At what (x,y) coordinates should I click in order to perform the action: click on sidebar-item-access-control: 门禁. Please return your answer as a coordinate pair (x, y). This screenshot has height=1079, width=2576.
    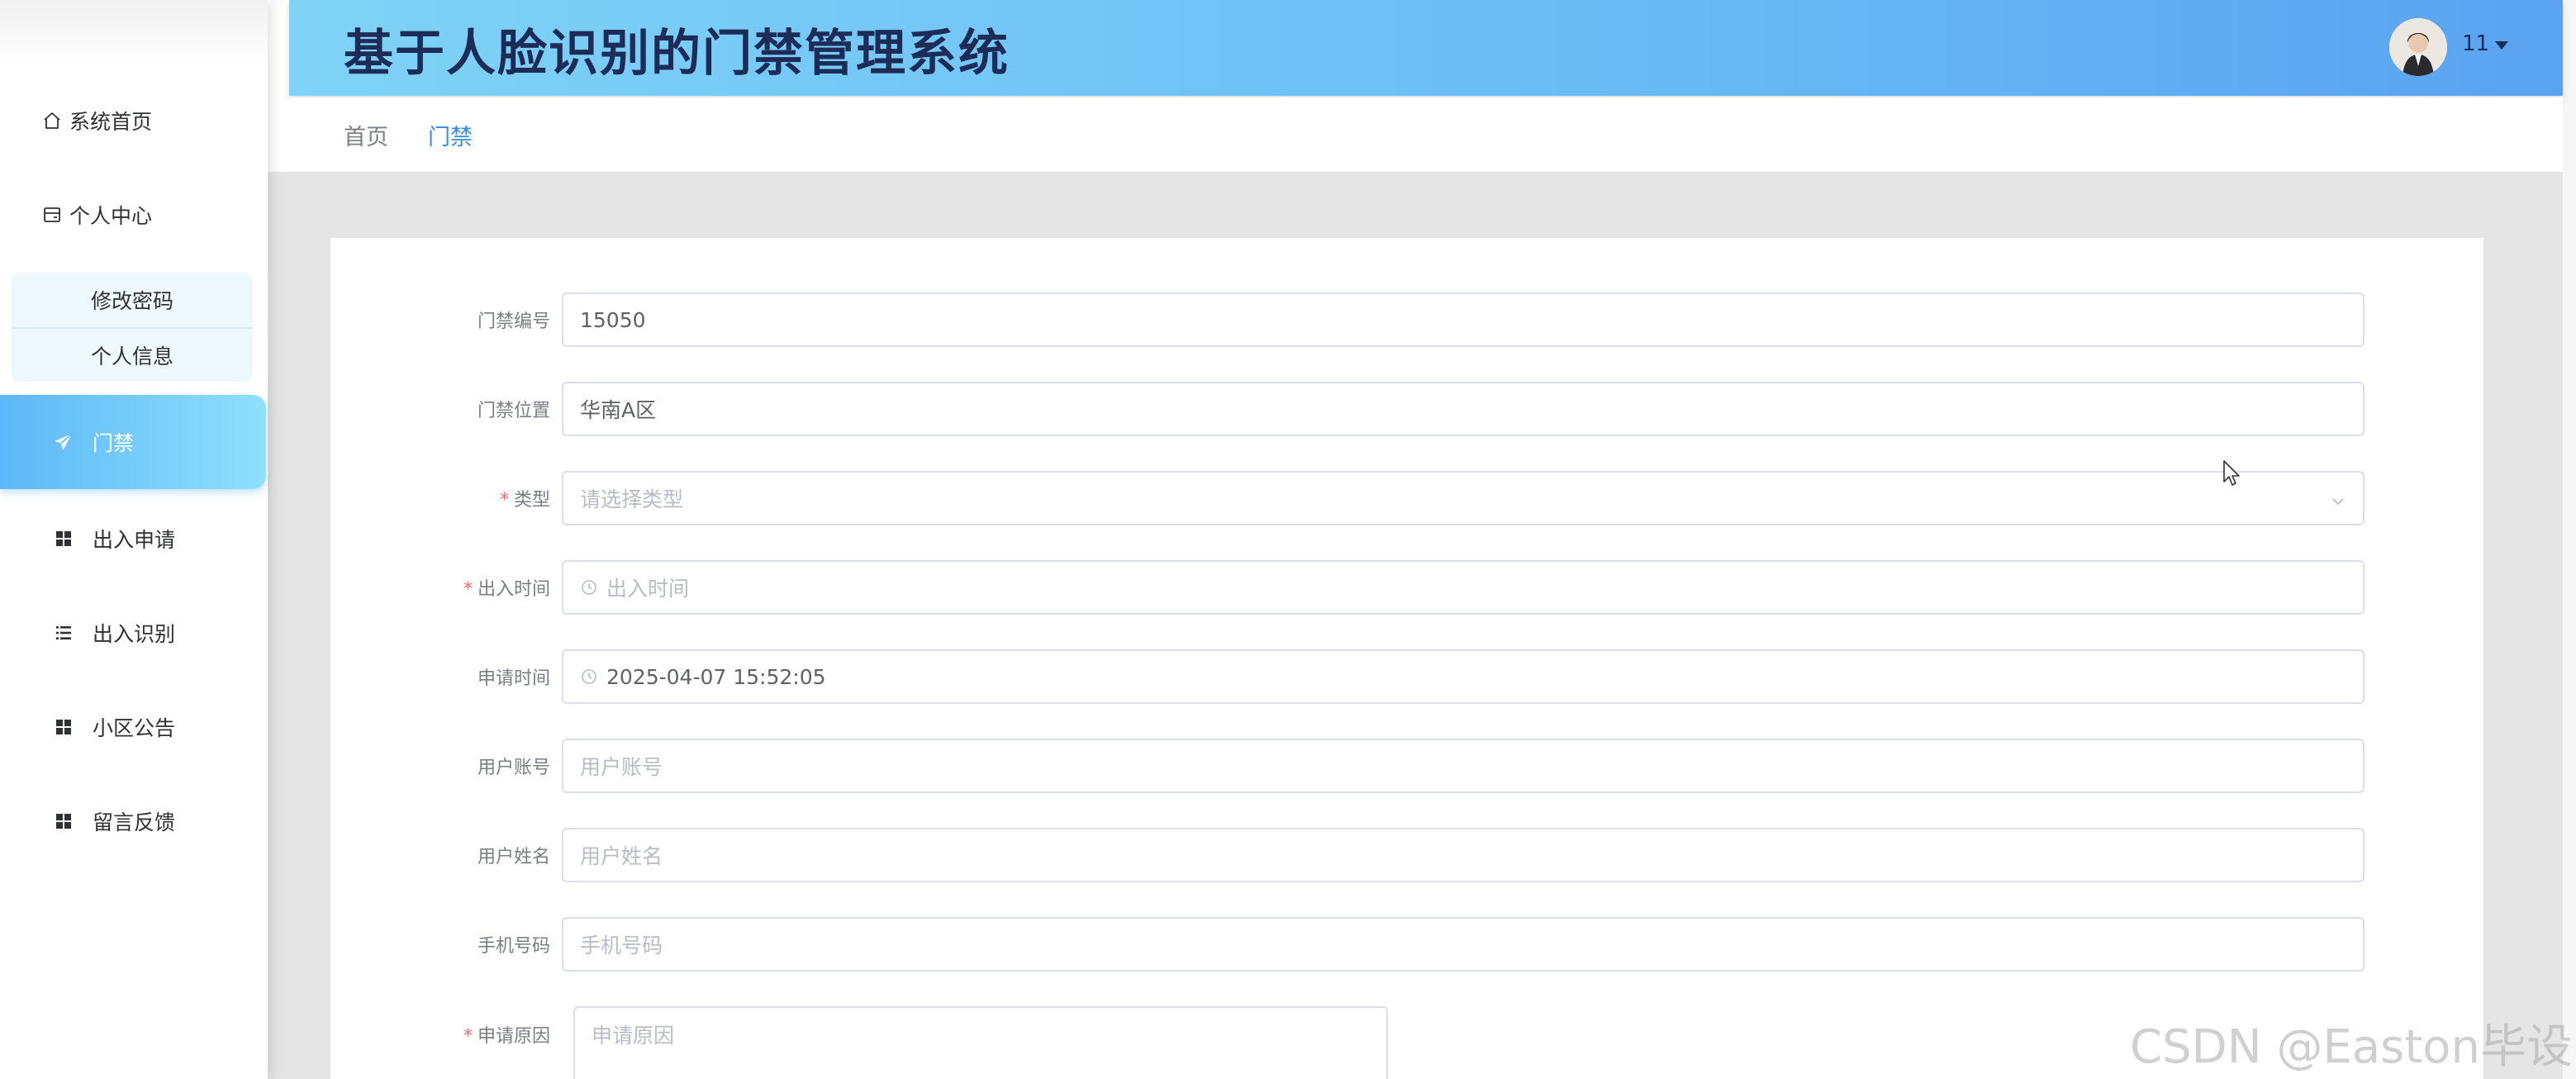
    Looking at the image, I should click on (133, 442).